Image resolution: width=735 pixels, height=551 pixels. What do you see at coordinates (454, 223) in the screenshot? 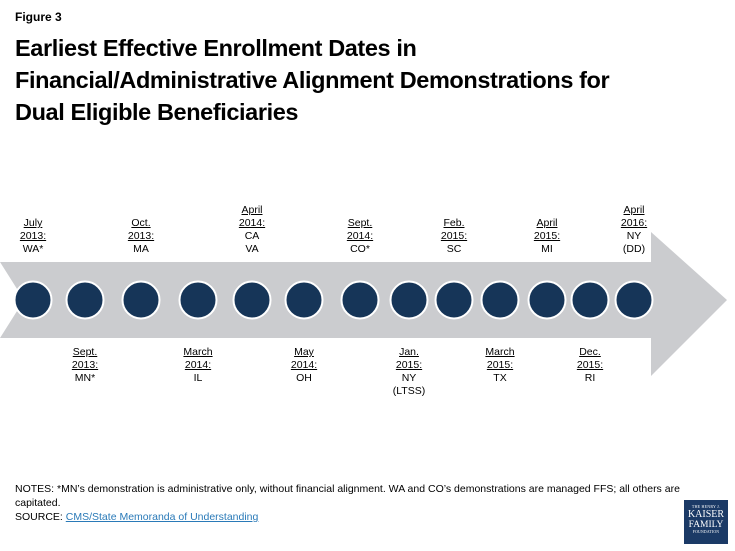
I see `milestone-date: Feb.` at bounding box center [454, 223].